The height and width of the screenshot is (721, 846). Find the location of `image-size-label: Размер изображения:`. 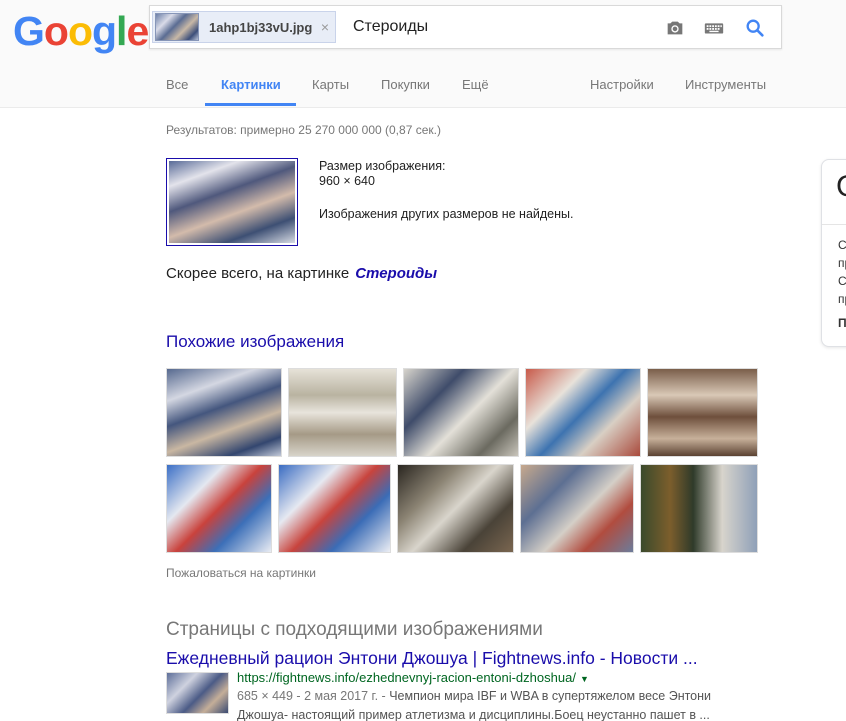

image-size-label: Размер изображения: is located at coordinates (382, 166).